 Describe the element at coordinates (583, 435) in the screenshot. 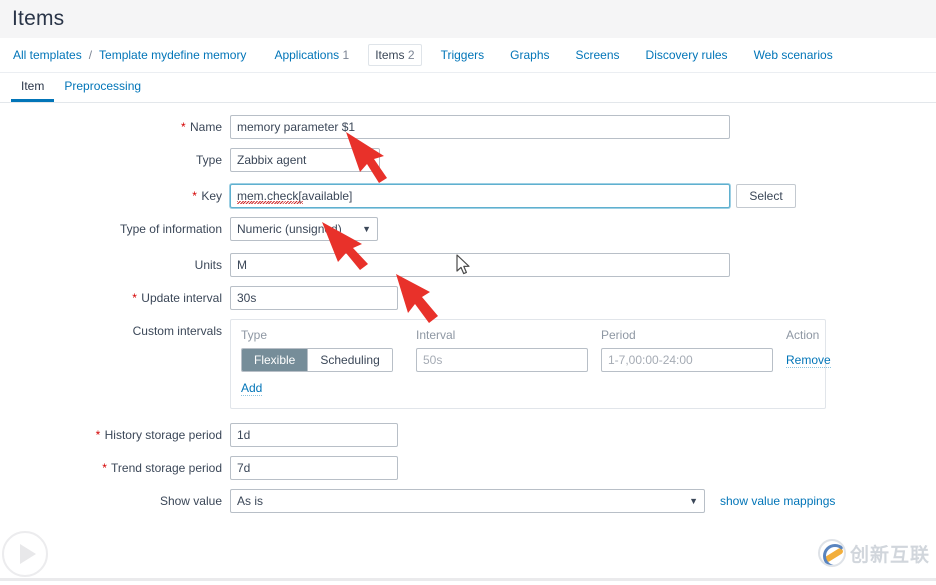

I see `history-storage-period-control` at that location.